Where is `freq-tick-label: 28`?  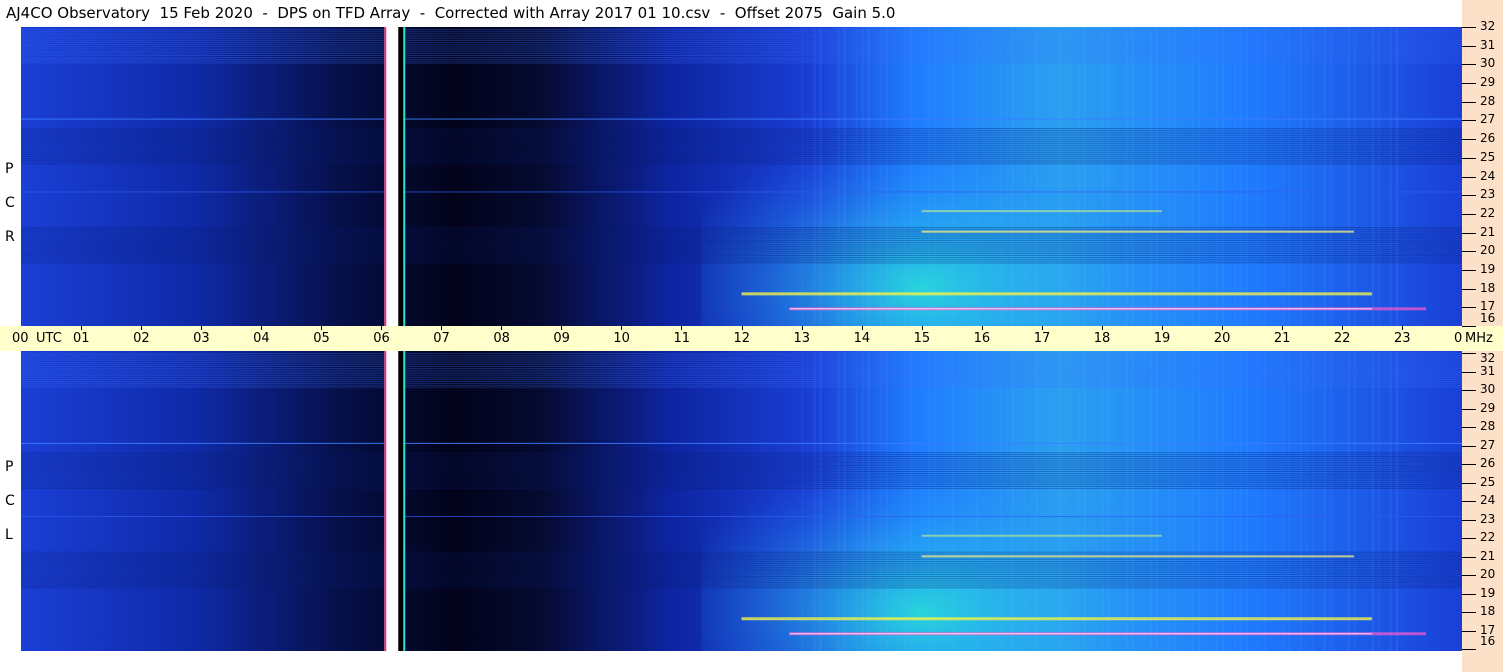
freq-tick-label: 28 is located at coordinates (1488, 426).